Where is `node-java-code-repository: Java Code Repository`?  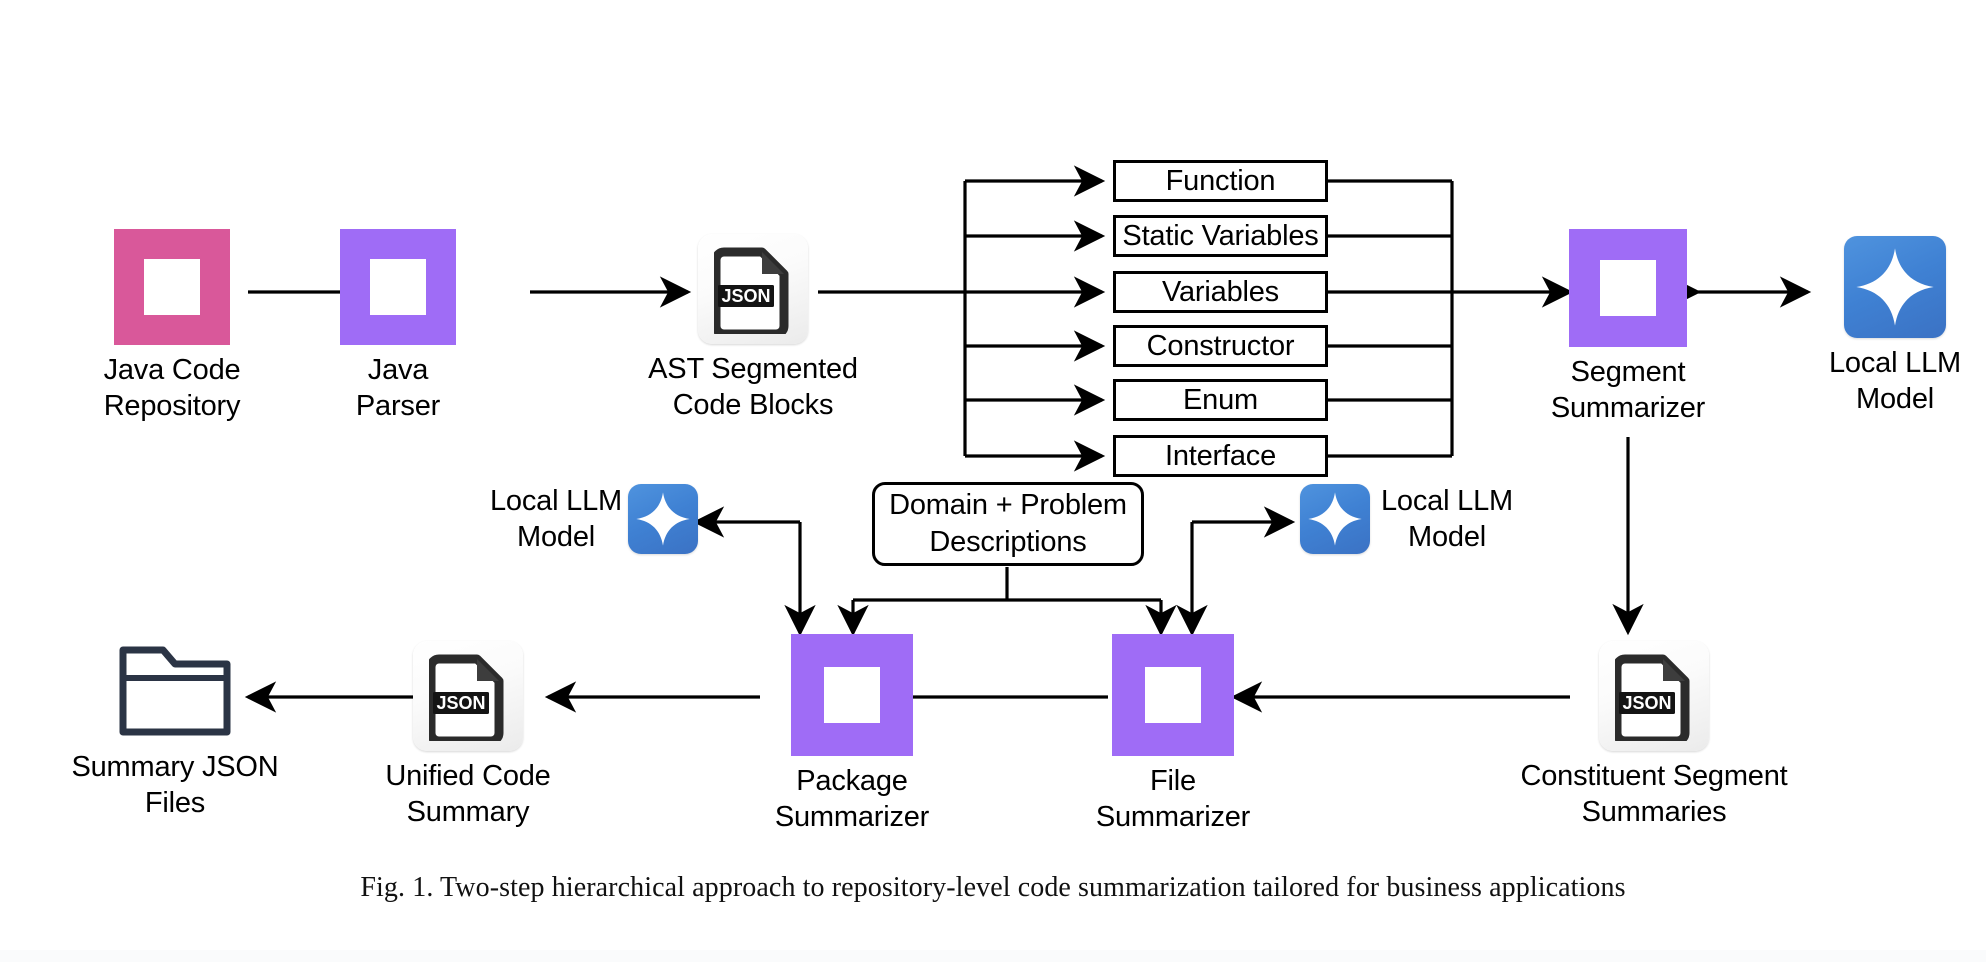 node-java-code-repository: Java Code Repository is located at coordinates (172, 326).